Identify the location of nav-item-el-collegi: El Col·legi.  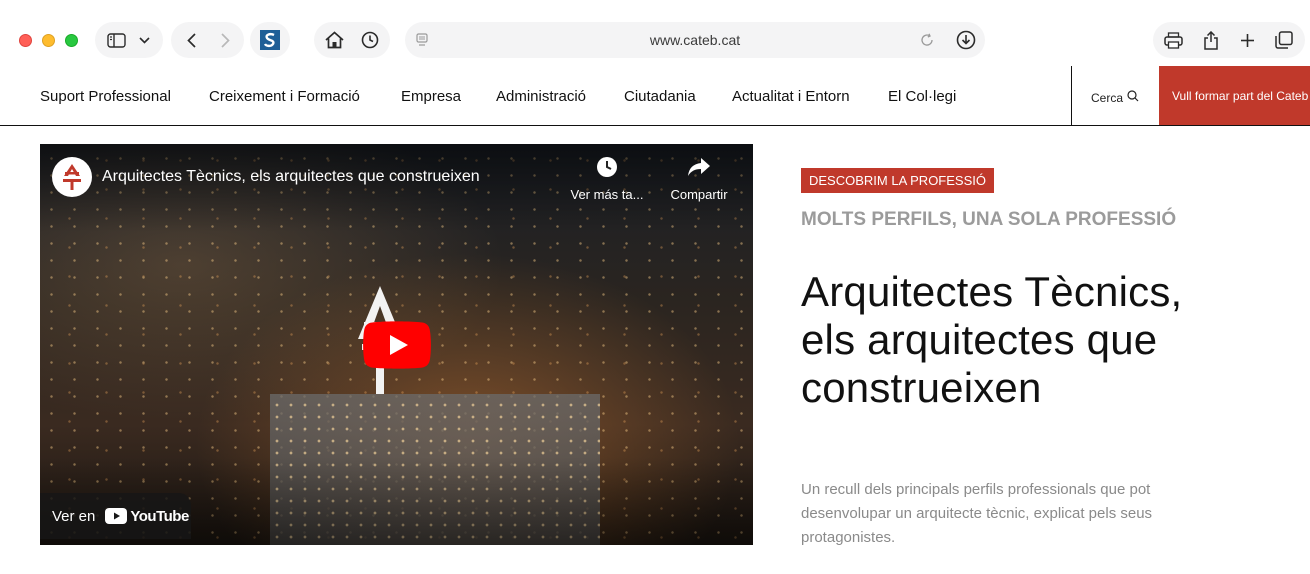
(922, 96).